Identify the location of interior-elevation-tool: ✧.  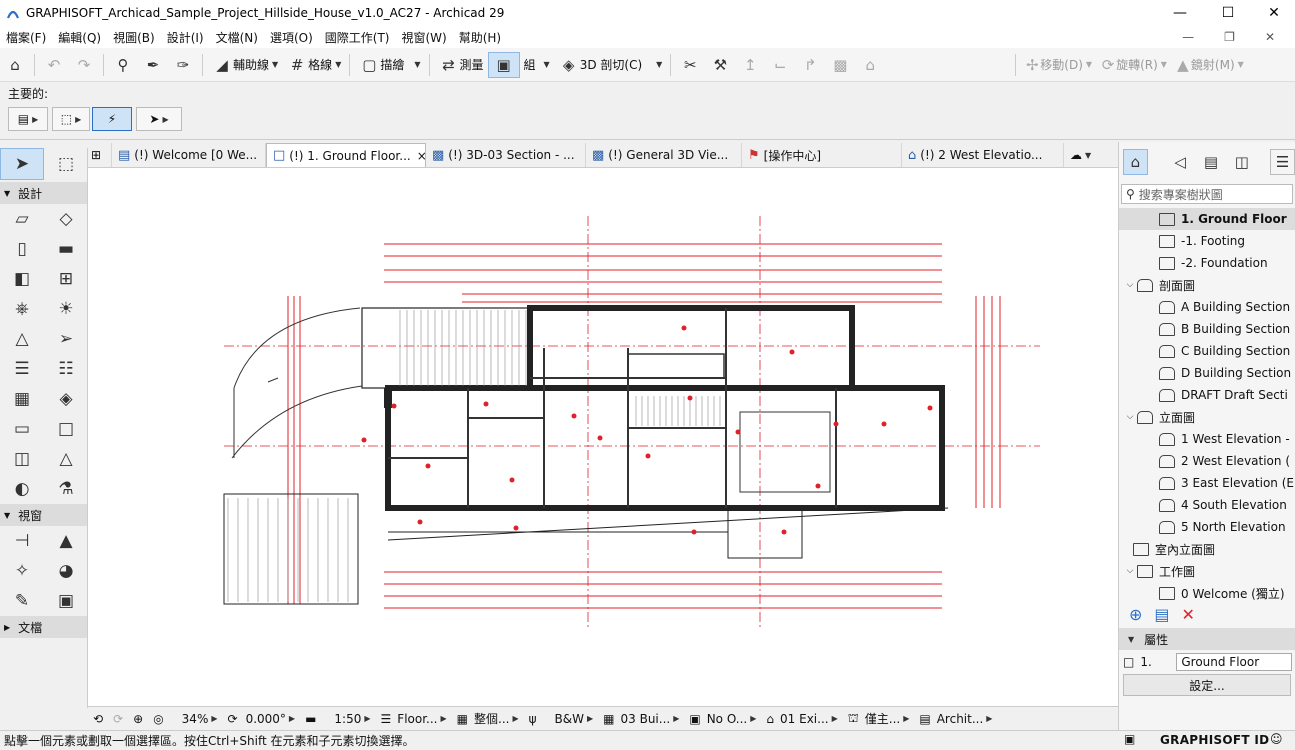
(22, 571).